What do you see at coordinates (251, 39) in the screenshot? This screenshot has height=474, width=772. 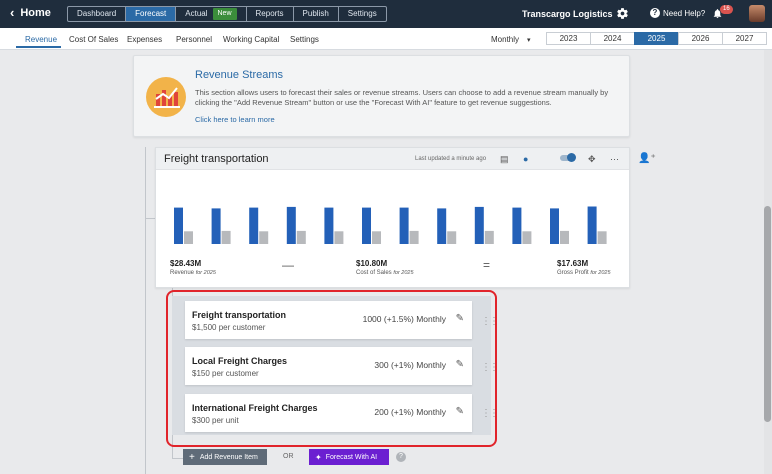 I see `subtab-working-capital: Working Capital` at bounding box center [251, 39].